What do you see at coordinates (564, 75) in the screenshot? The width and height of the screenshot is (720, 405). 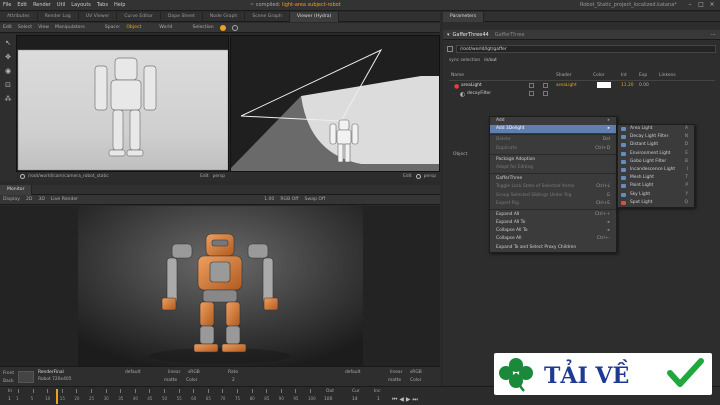 I see `col-shader: Shader` at bounding box center [564, 75].